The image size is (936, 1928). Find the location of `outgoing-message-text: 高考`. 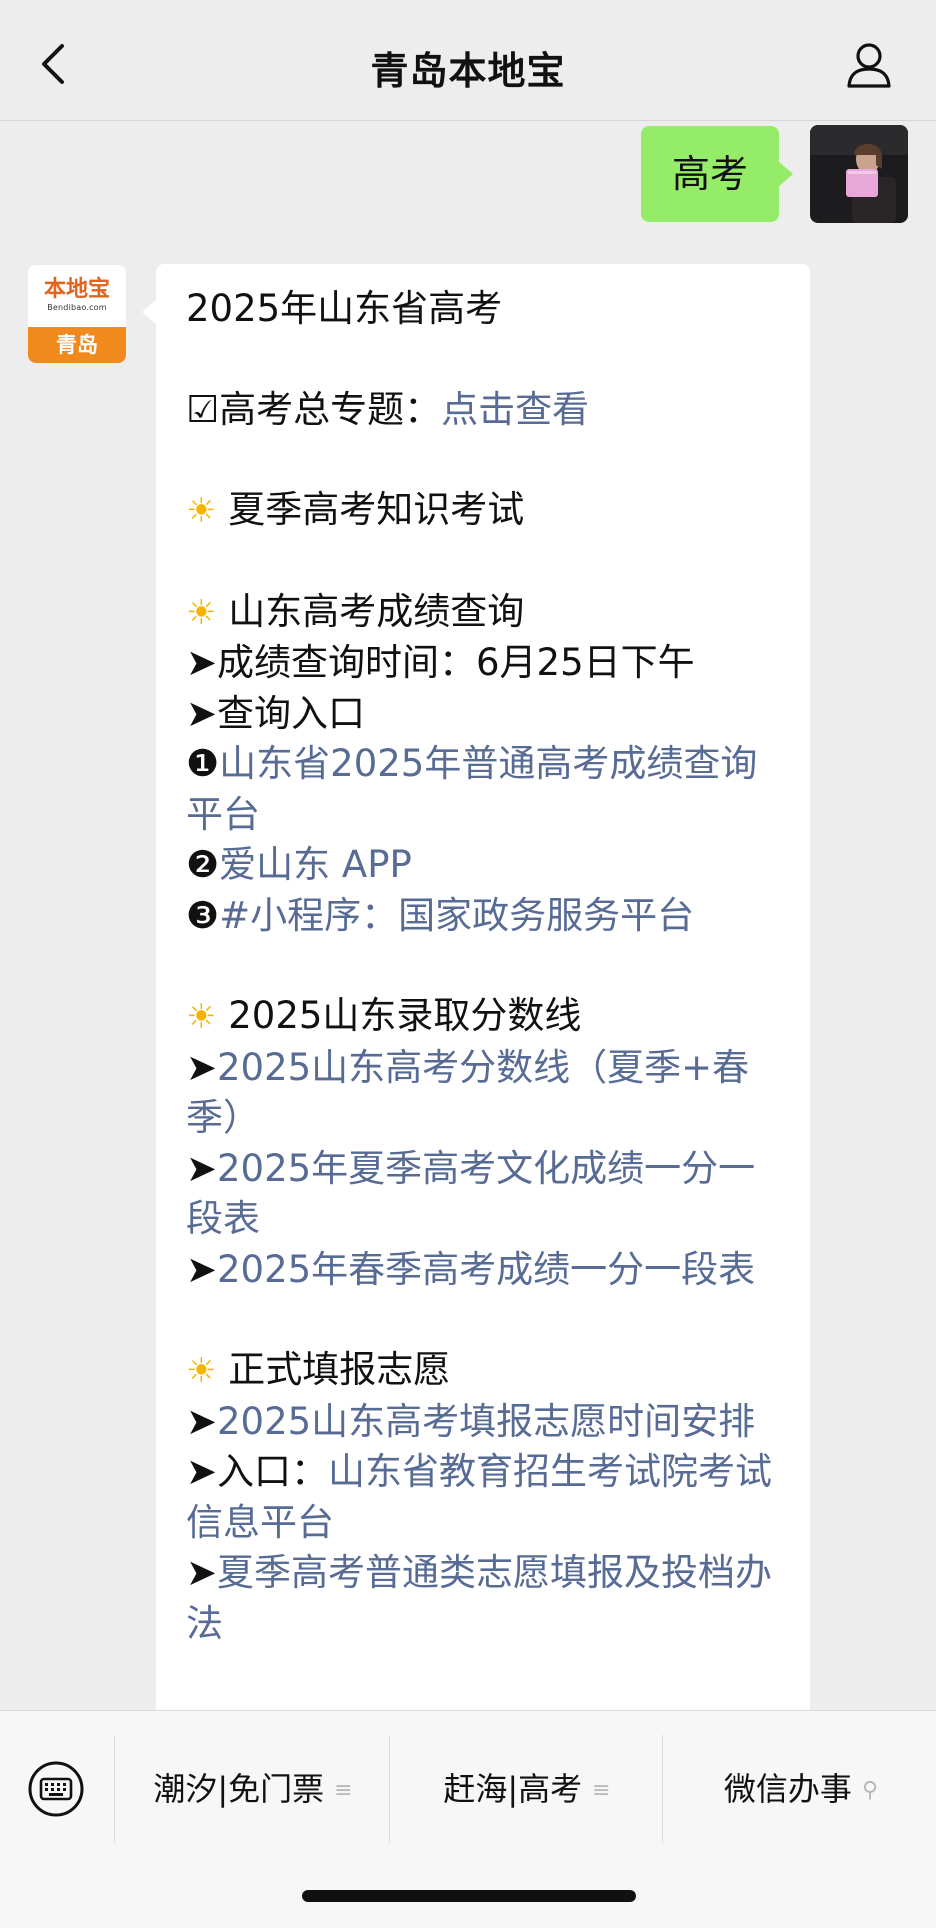

outgoing-message-text: 高考 is located at coordinates (709, 174).